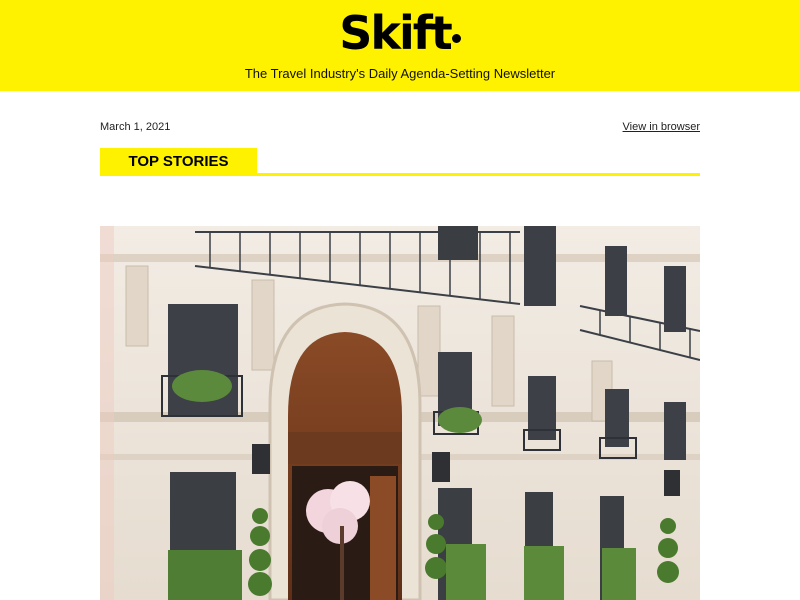  Describe the element at coordinates (178, 162) in the screenshot. I see `section-title: TOP STORIES` at that location.